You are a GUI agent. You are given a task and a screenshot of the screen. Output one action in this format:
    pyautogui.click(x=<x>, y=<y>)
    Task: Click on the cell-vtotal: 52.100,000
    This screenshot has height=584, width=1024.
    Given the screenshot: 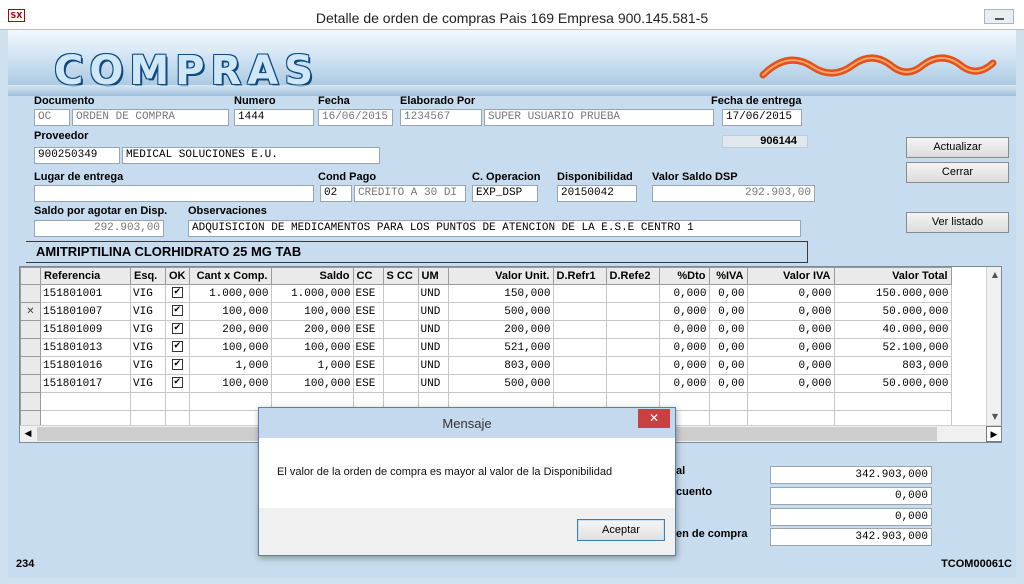 What is the action you would take?
    pyautogui.click(x=892, y=347)
    